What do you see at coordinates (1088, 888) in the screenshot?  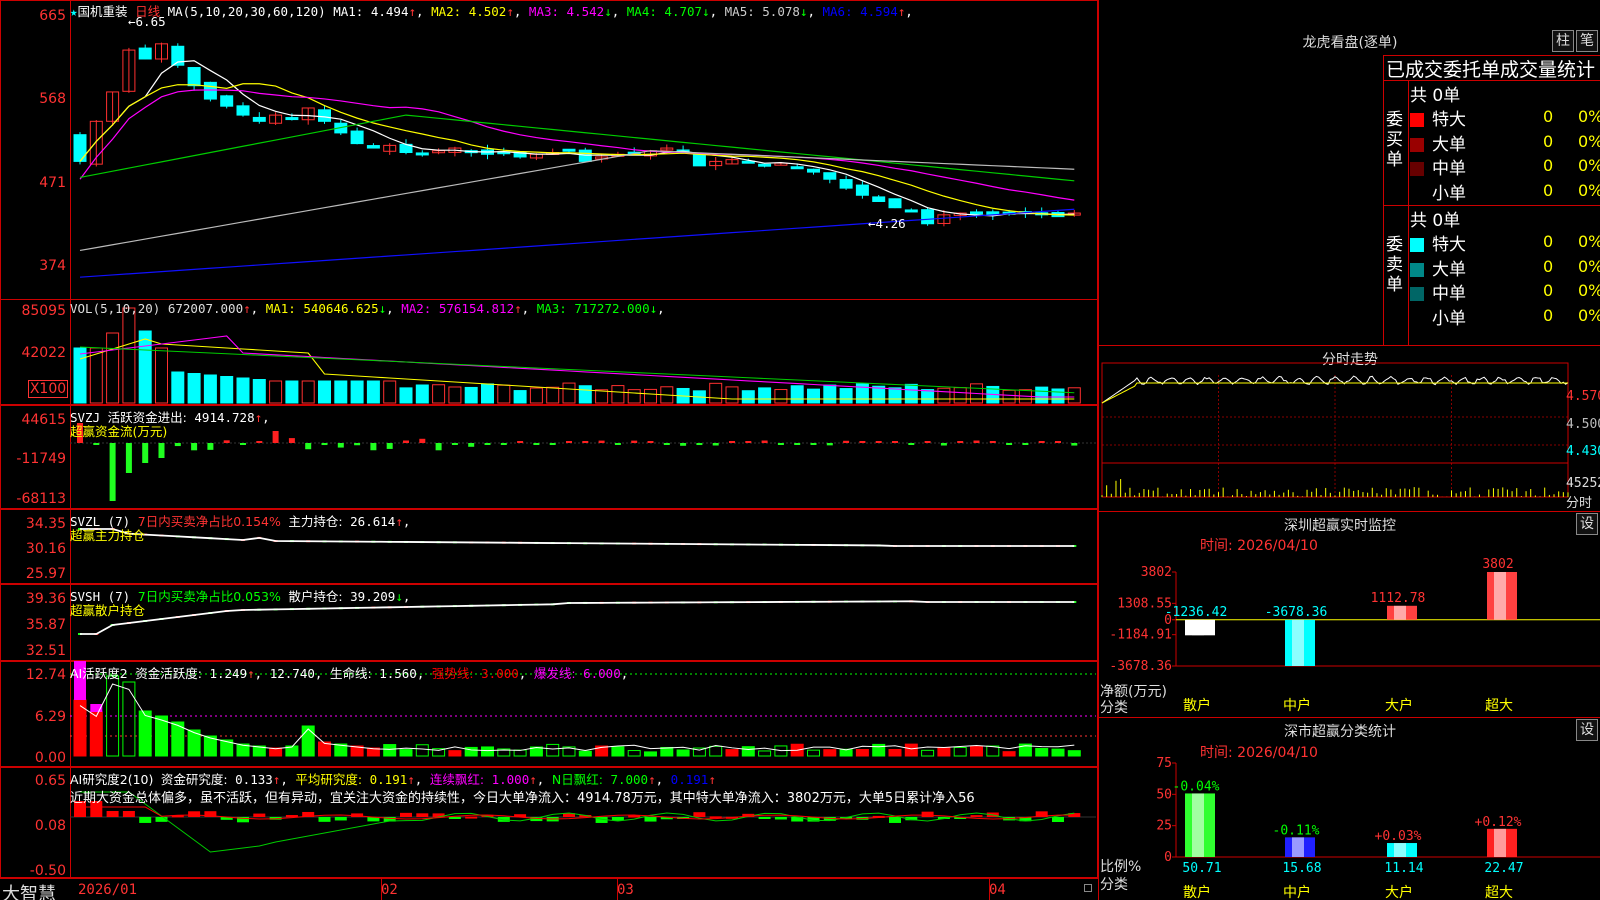 I see `lock-icon` at bounding box center [1088, 888].